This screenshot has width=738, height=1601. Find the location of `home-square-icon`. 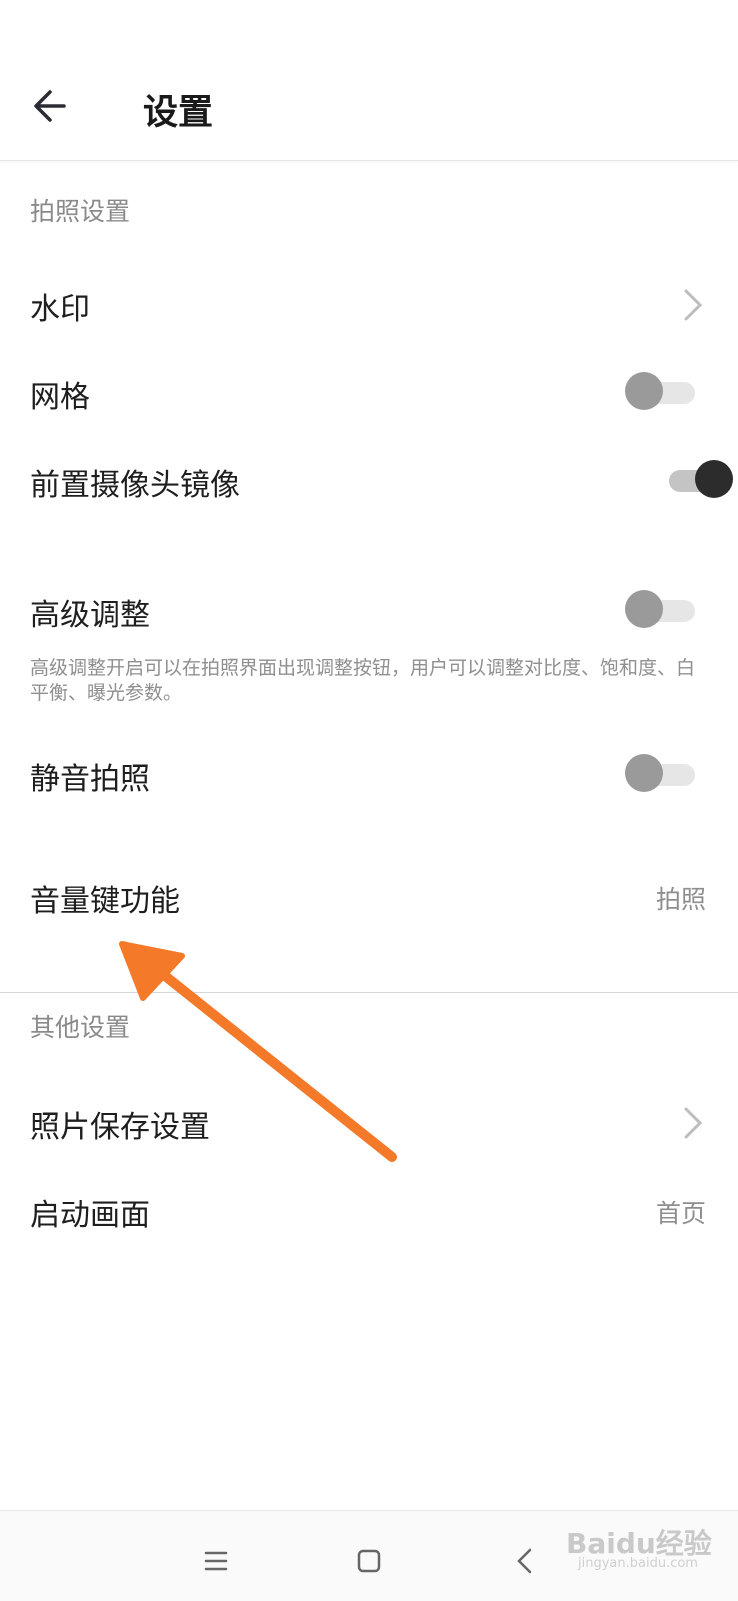

home-square-icon is located at coordinates (369, 1561).